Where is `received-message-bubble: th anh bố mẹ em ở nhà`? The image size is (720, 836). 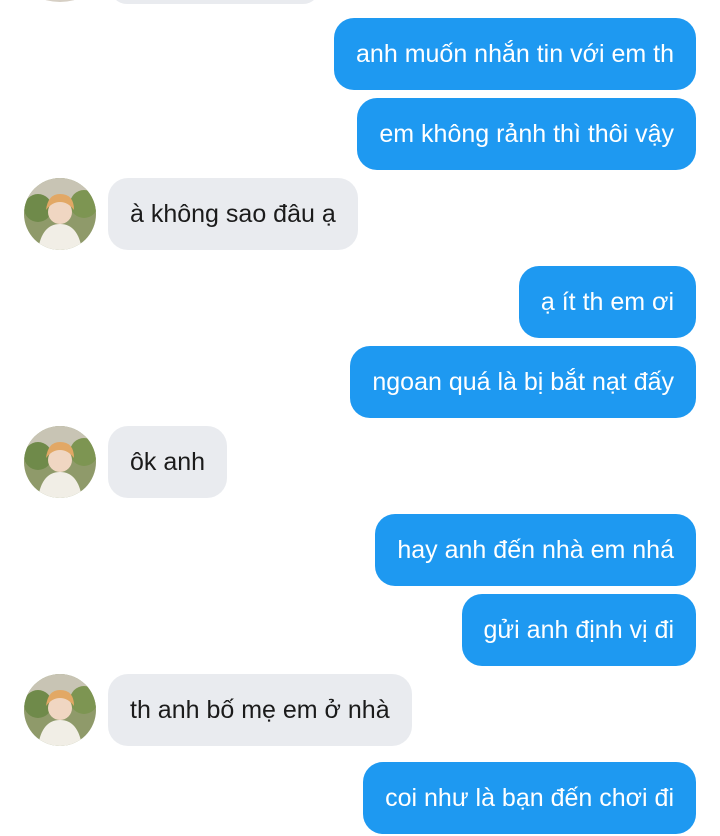 received-message-bubble: th anh bố mẹ em ở nhà is located at coordinates (260, 710).